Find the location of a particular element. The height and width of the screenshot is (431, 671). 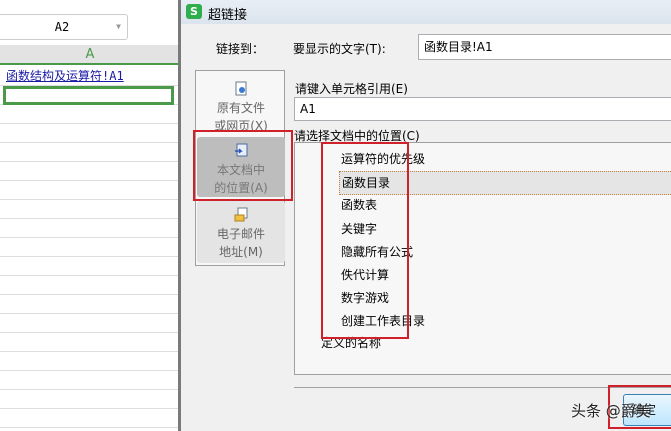

display-text-label: 要显示的文字(T): is located at coordinates (339, 49).